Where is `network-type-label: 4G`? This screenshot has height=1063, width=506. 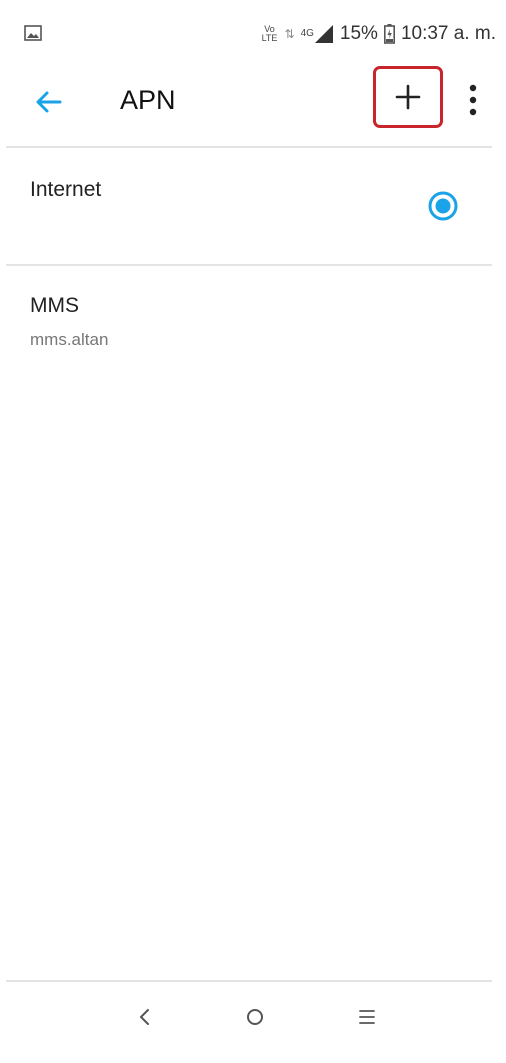
network-type-label: 4G is located at coordinates (307, 33).